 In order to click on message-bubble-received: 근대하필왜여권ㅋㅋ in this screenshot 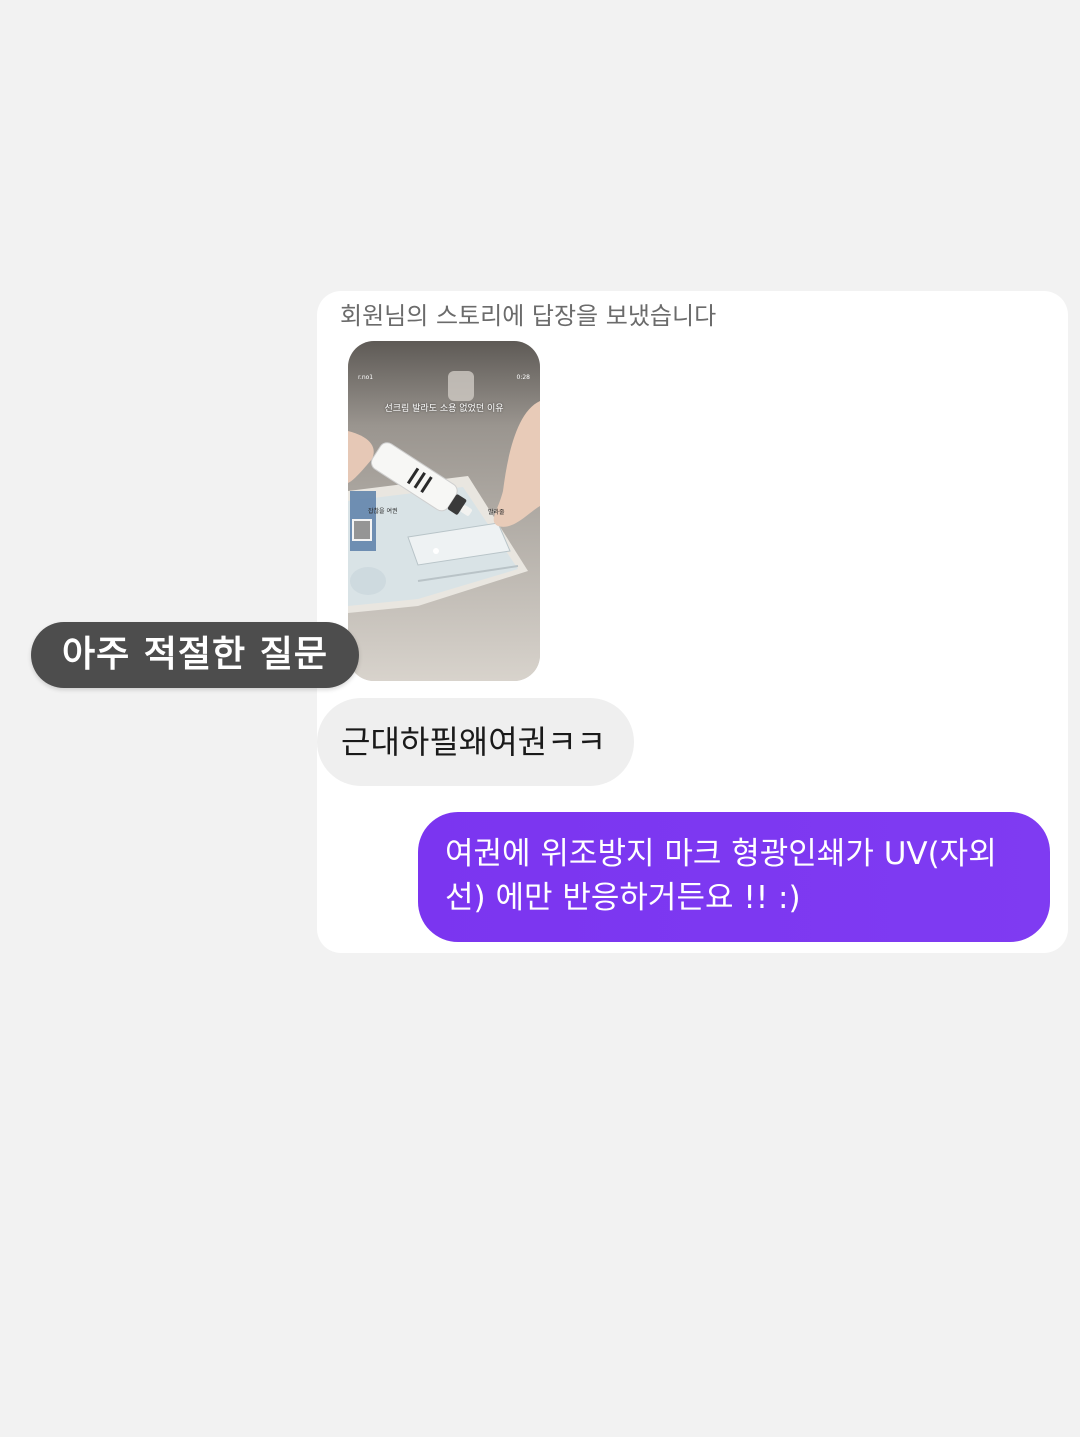, I will do `click(475, 742)`.